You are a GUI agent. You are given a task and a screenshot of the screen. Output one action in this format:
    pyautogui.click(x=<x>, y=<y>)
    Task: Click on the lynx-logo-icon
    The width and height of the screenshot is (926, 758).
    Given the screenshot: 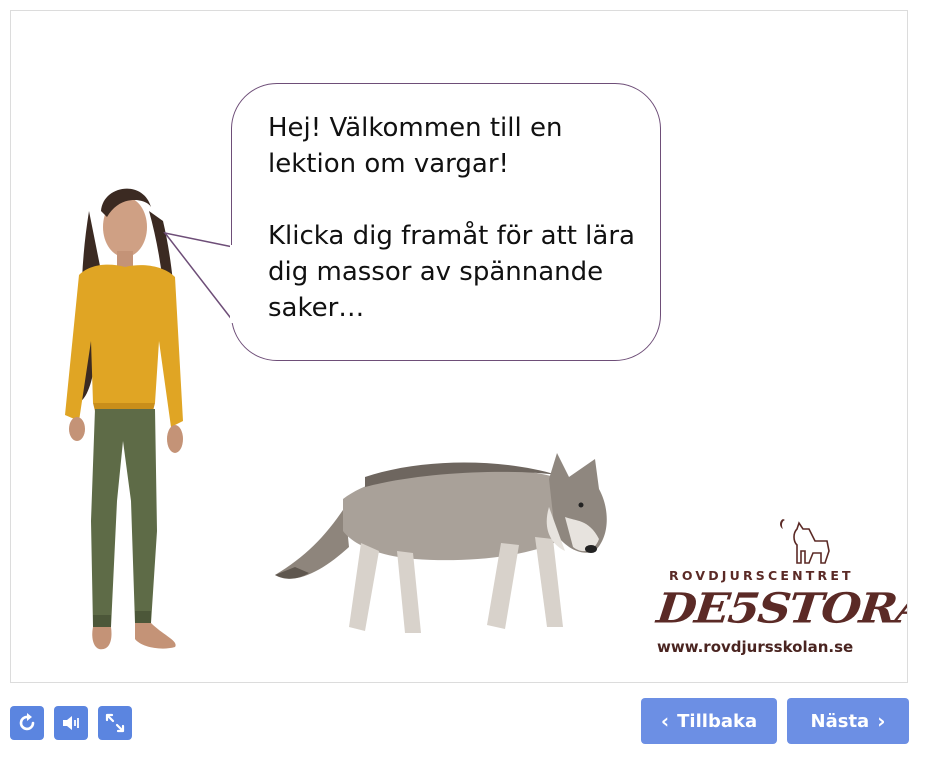 What is the action you would take?
    pyautogui.click(x=805, y=541)
    